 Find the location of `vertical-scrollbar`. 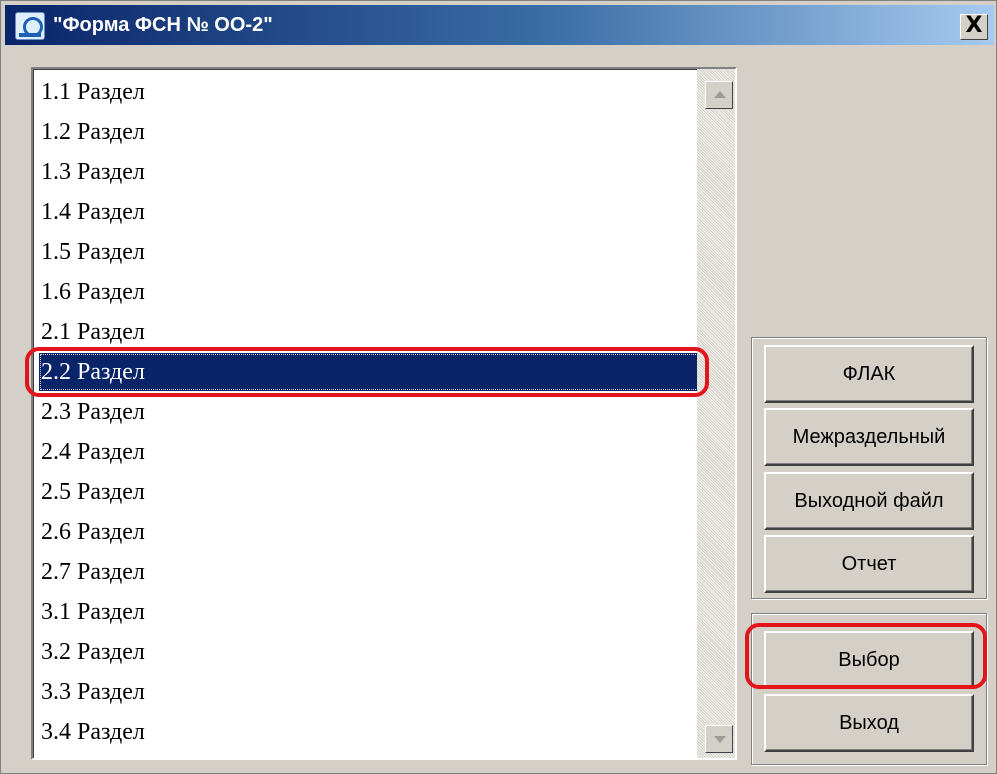

vertical-scrollbar is located at coordinates (716, 413).